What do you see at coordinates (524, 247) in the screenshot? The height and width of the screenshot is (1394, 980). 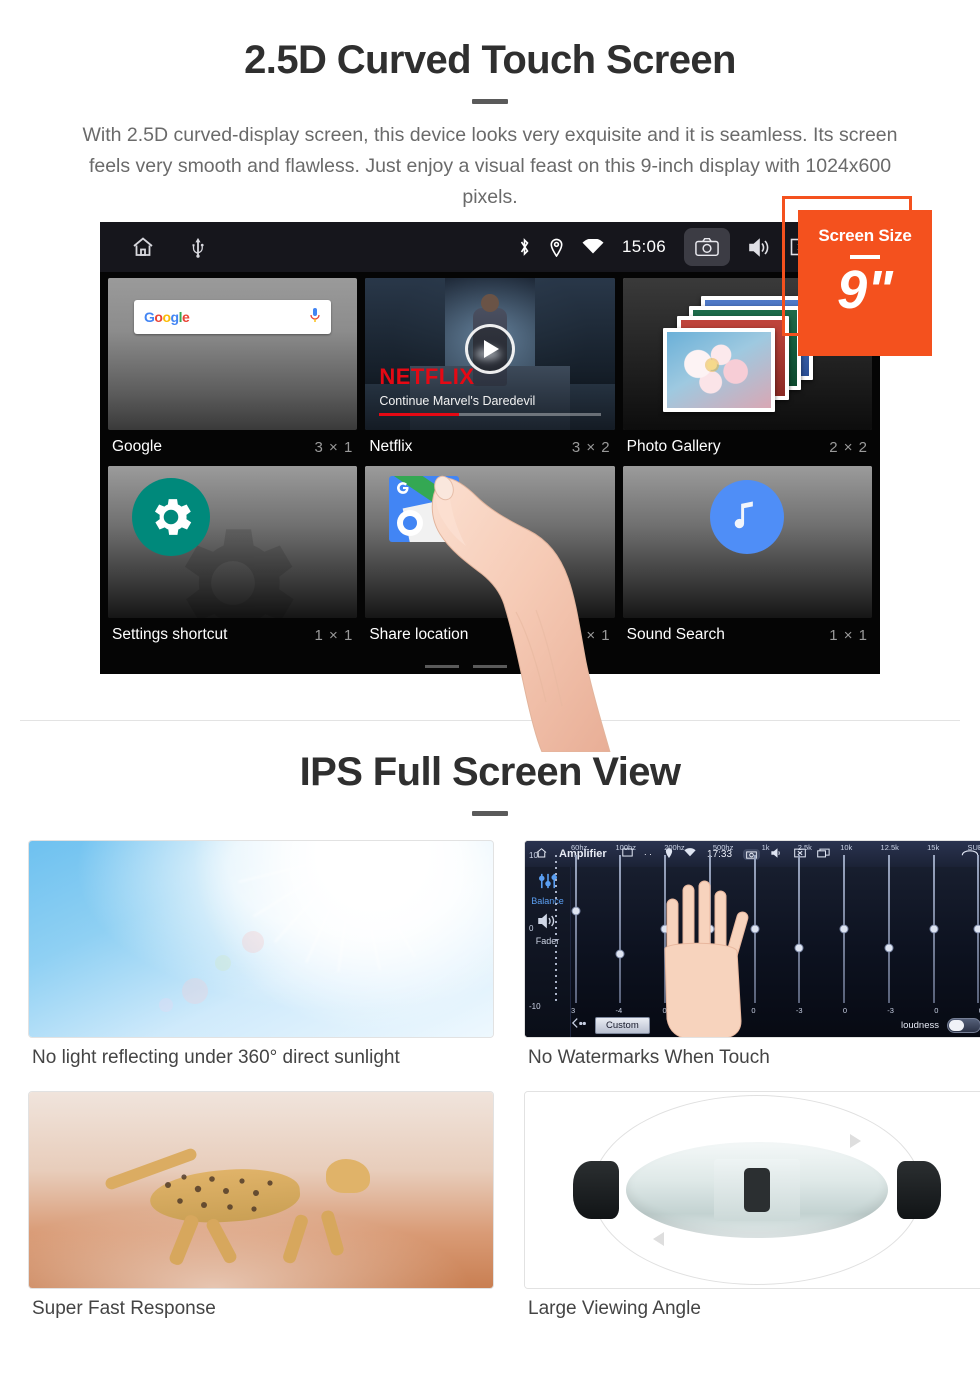 I see `bluetooth-icon` at bounding box center [524, 247].